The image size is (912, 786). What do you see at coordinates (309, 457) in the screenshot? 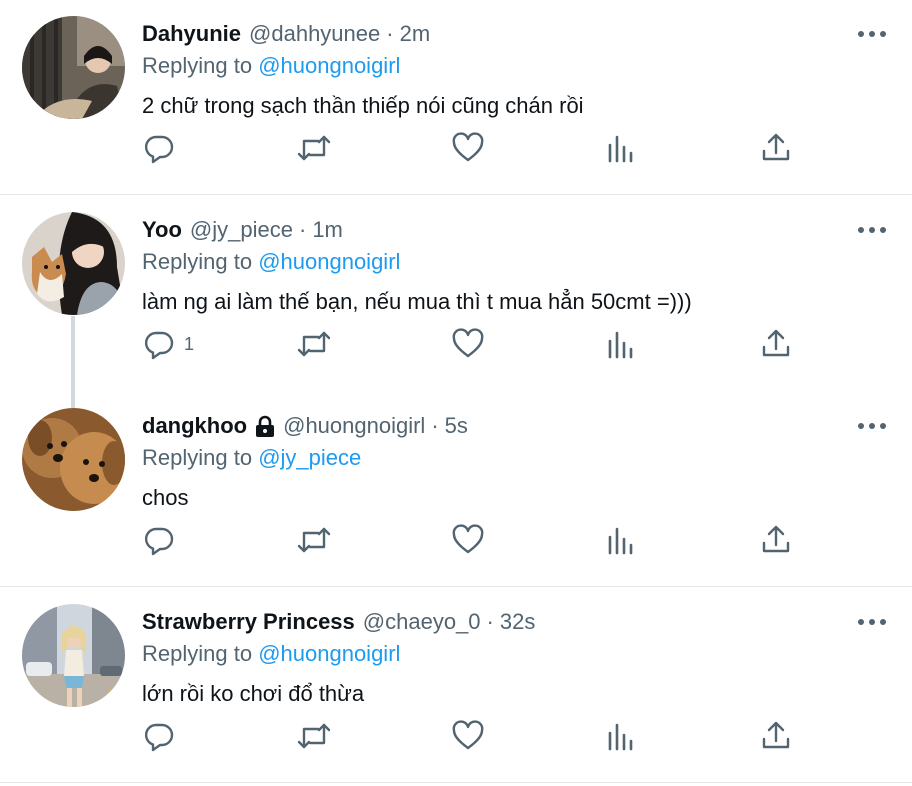
I see `mention-link: @jy_piece` at bounding box center [309, 457].